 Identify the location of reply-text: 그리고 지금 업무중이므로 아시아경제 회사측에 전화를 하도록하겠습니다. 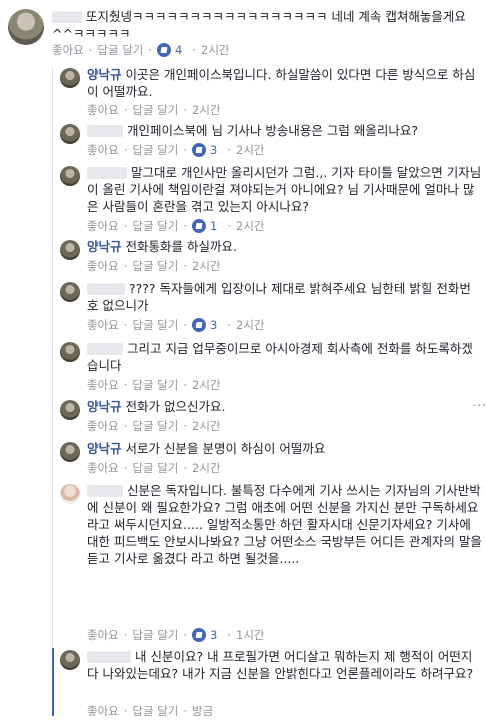
(280, 357).